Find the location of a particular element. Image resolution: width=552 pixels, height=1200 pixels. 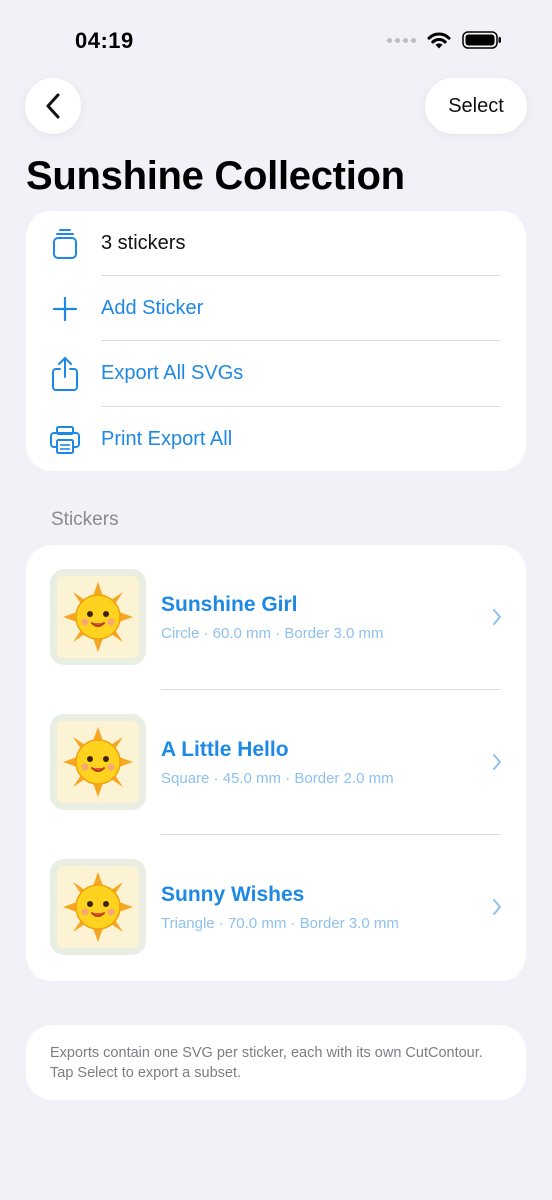

sticker-meta: Triangle · 70.0 mm · Border 3.0 mm is located at coordinates (280, 923).